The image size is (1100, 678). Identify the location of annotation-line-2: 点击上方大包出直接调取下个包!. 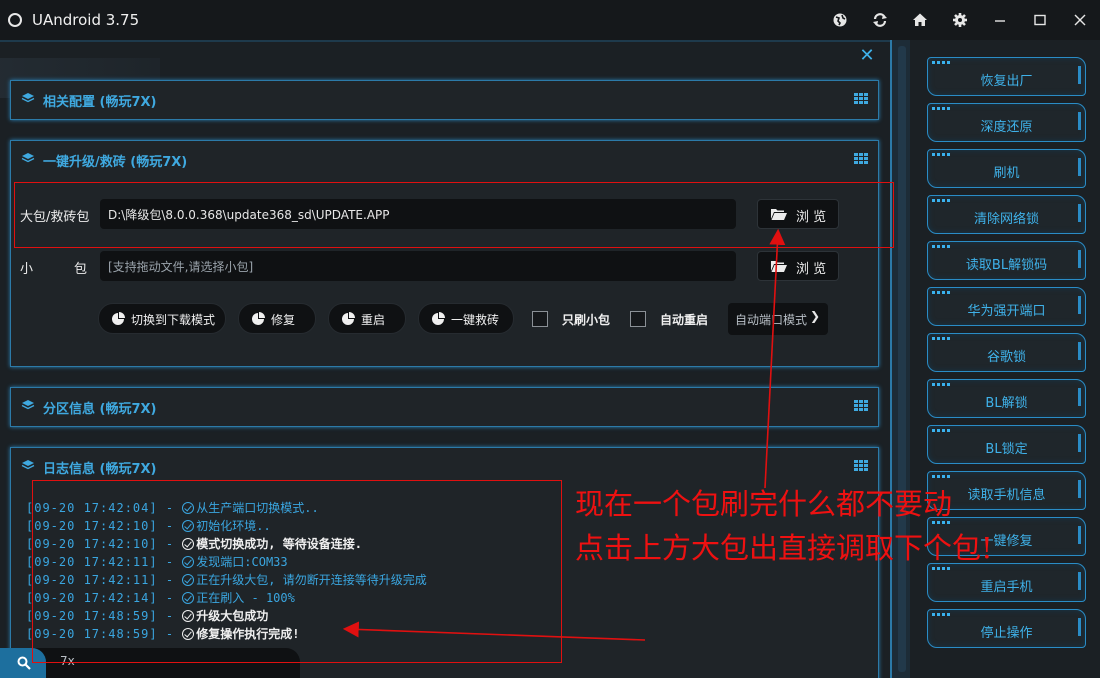
(784, 548).